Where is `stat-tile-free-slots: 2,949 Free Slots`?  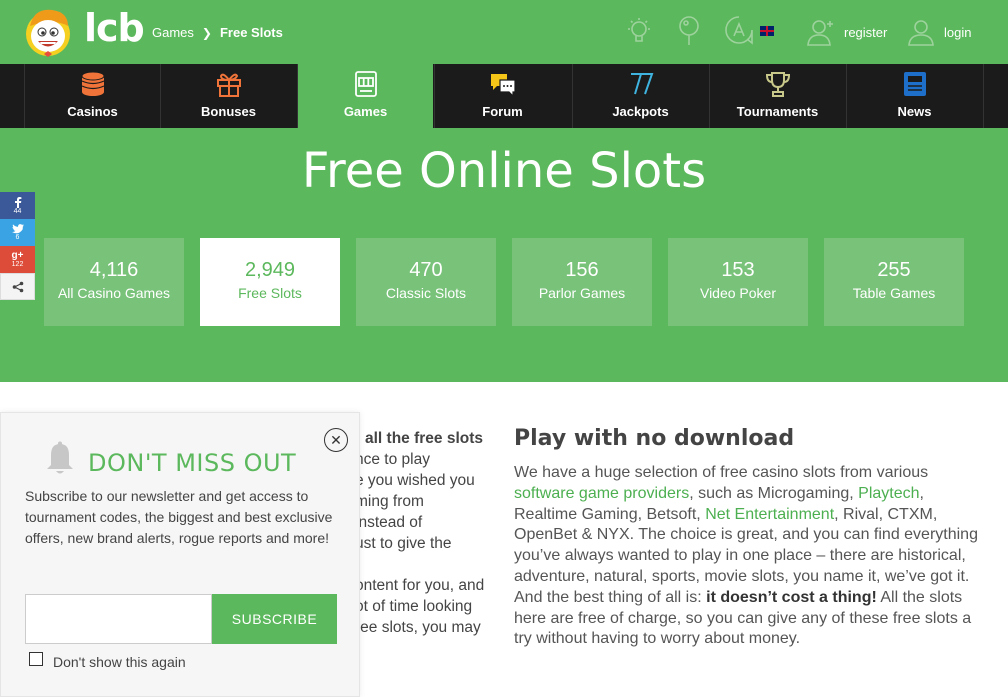 stat-tile-free-slots: 2,949 Free Slots is located at coordinates (270, 282).